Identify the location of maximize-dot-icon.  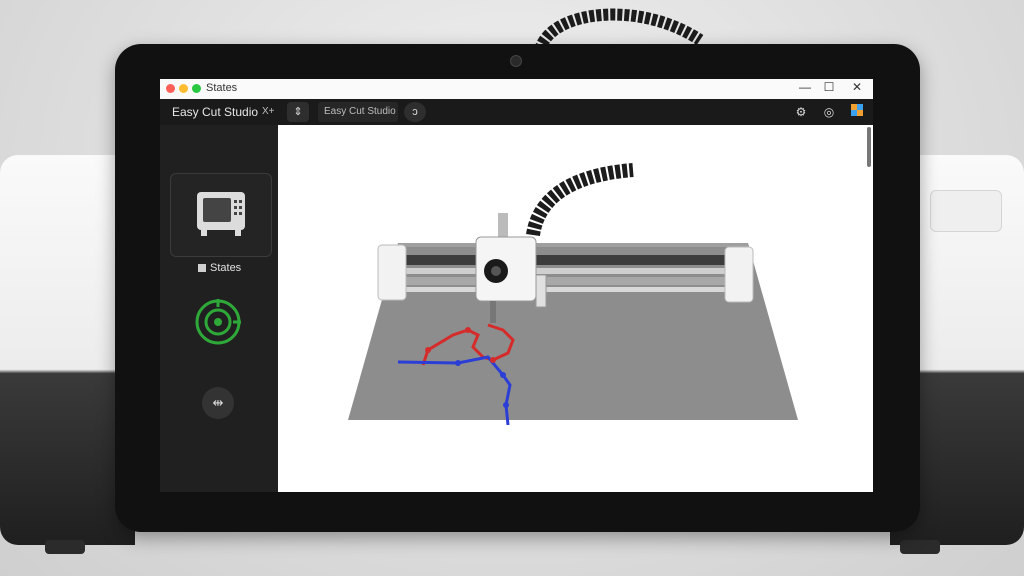
(196, 88).